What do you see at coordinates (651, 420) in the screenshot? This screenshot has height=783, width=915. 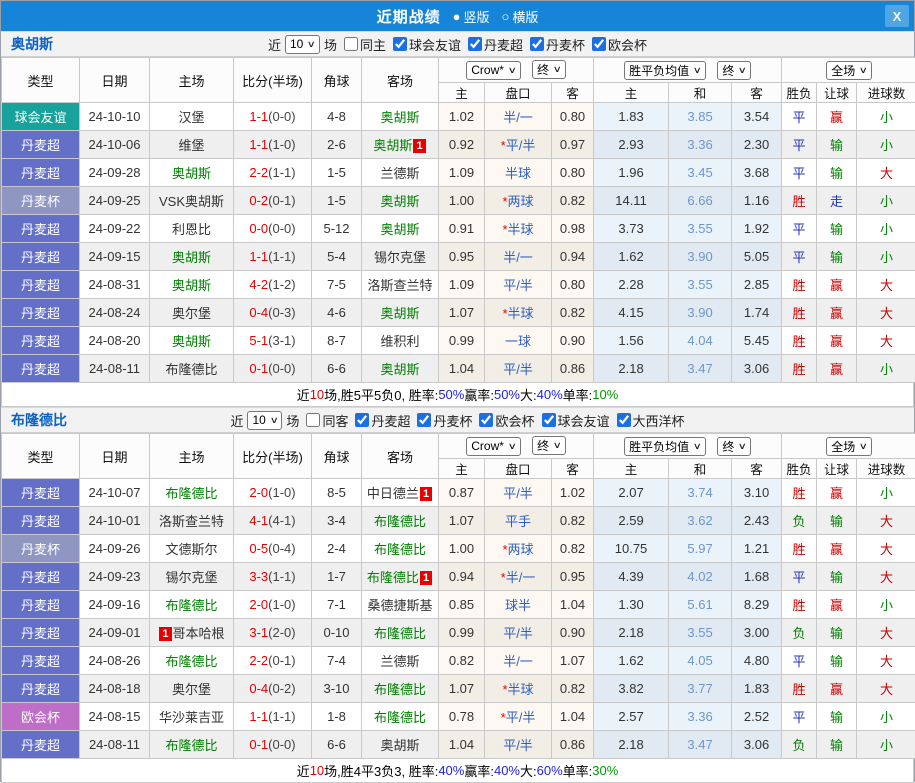 I see `league-filter: 大西洋杯` at bounding box center [651, 420].